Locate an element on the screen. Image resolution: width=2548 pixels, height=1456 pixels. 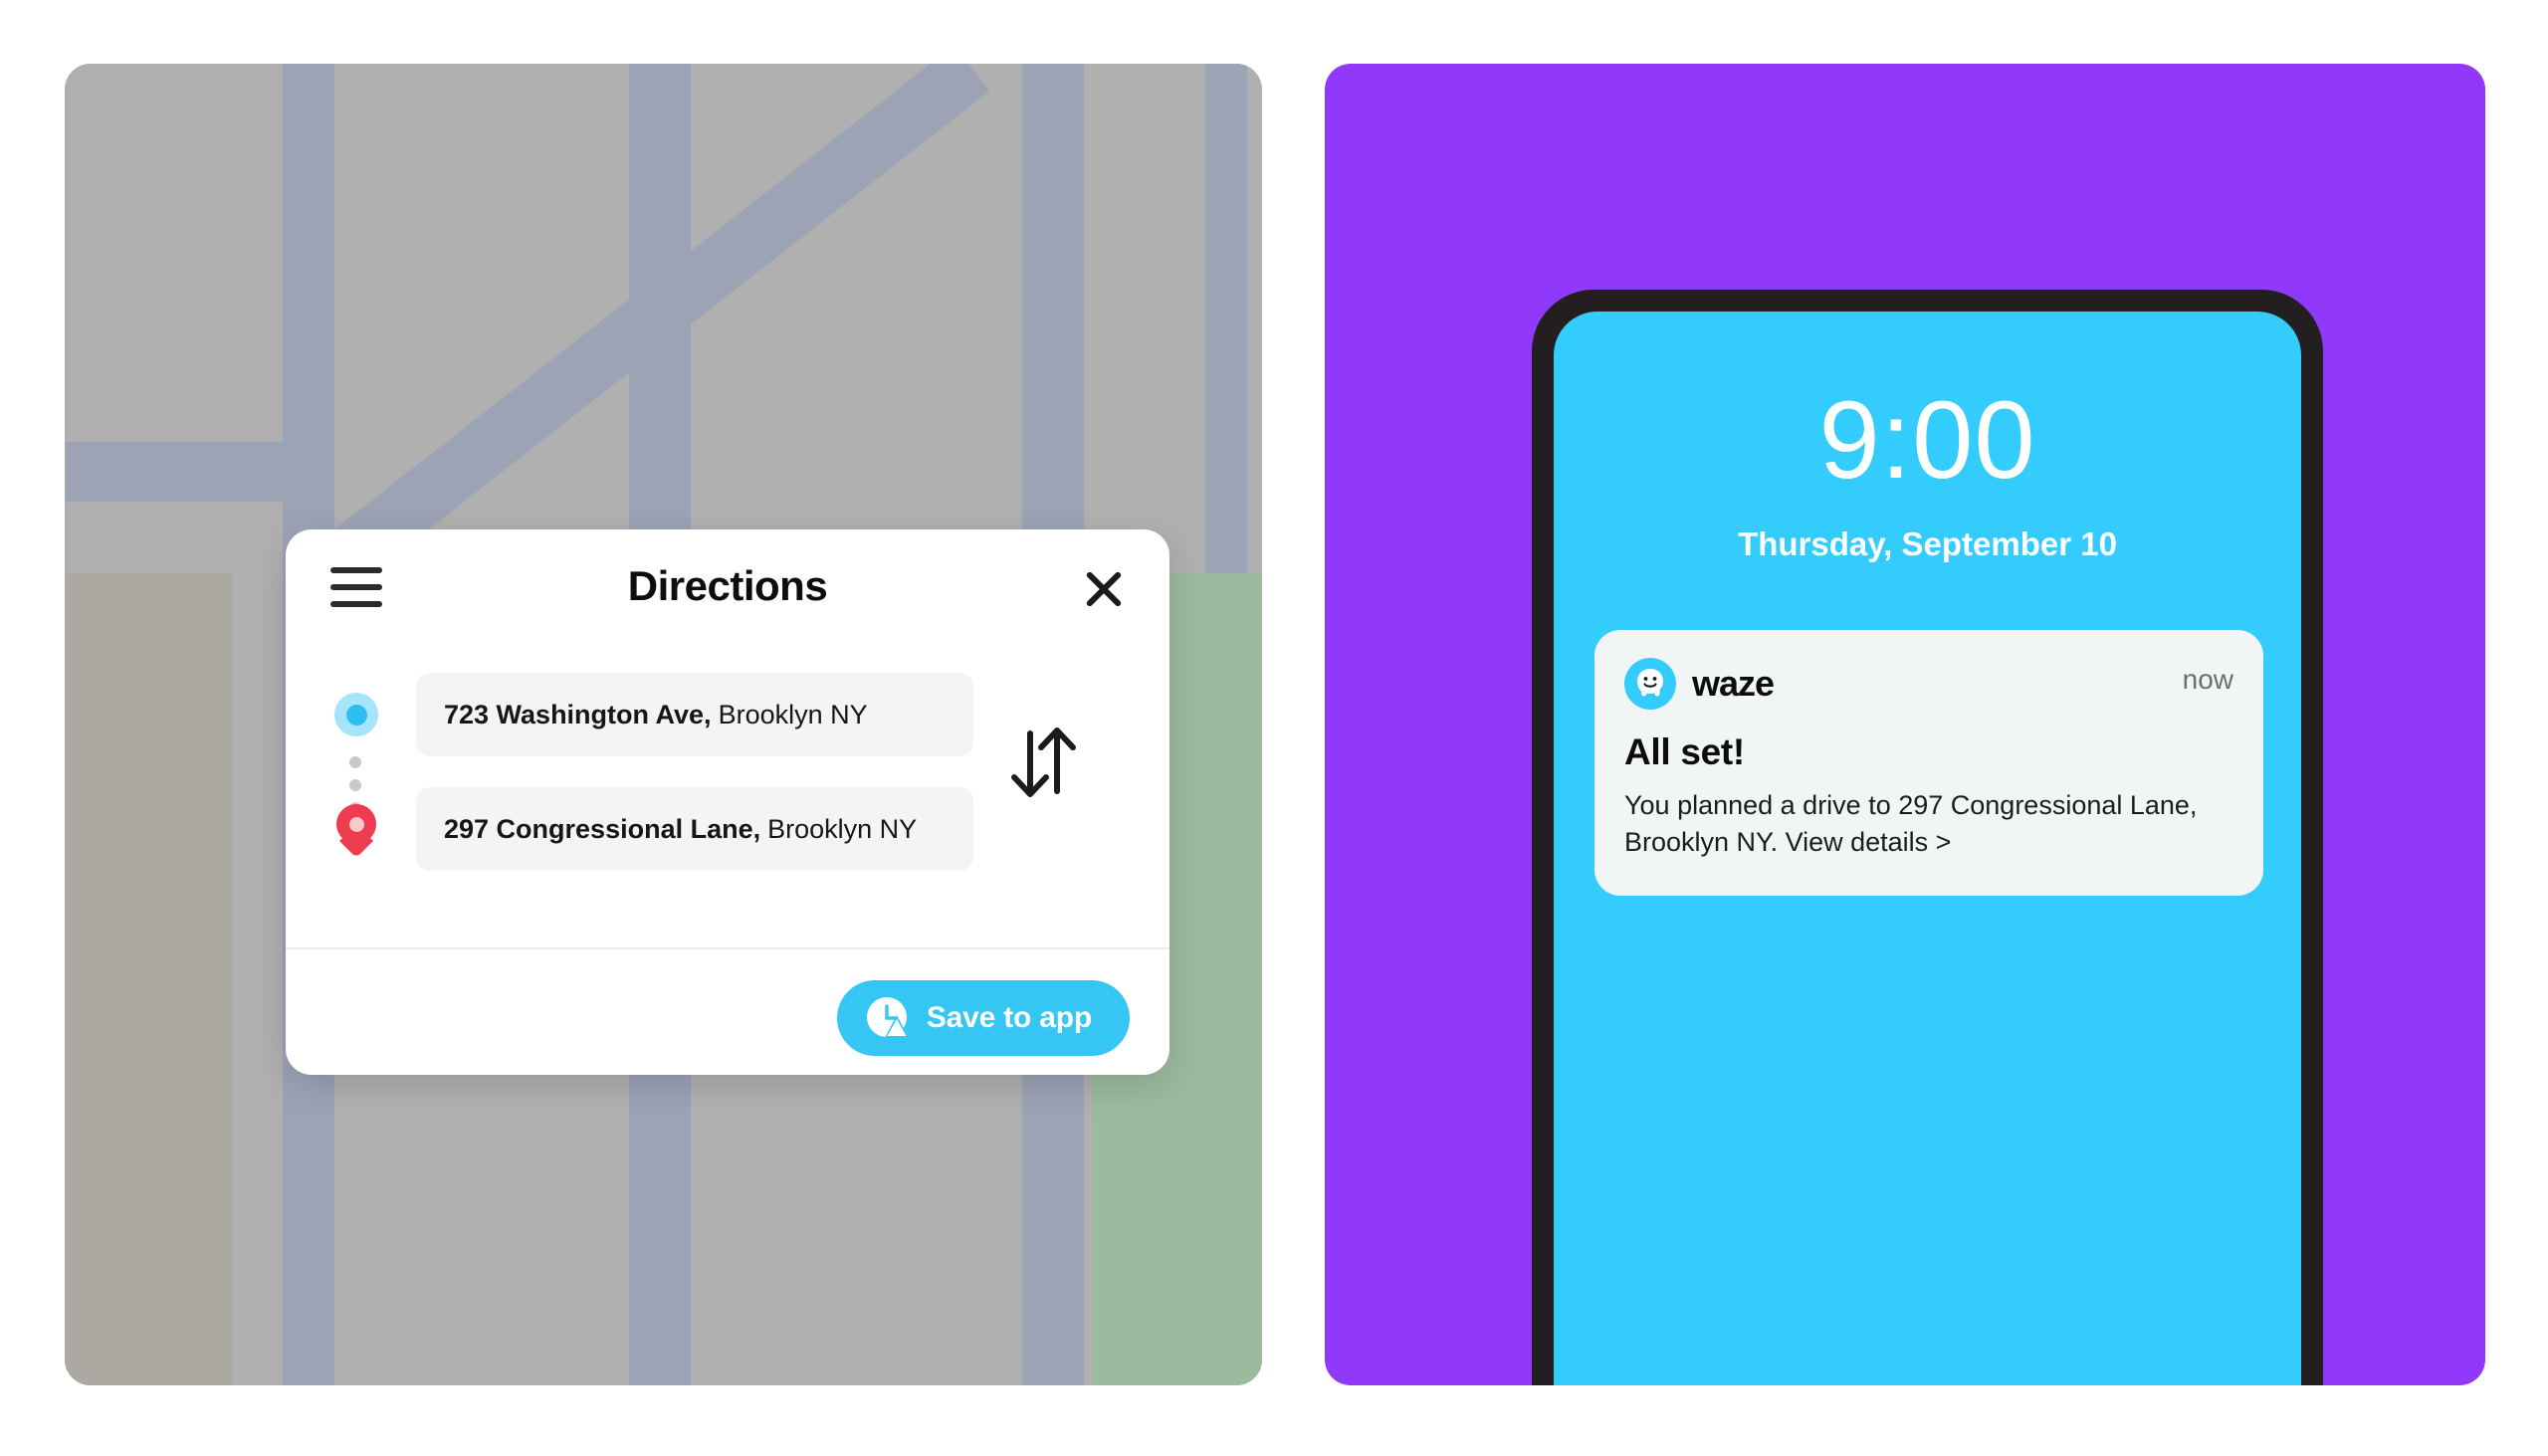
origin-dot-center is located at coordinates (356, 715).